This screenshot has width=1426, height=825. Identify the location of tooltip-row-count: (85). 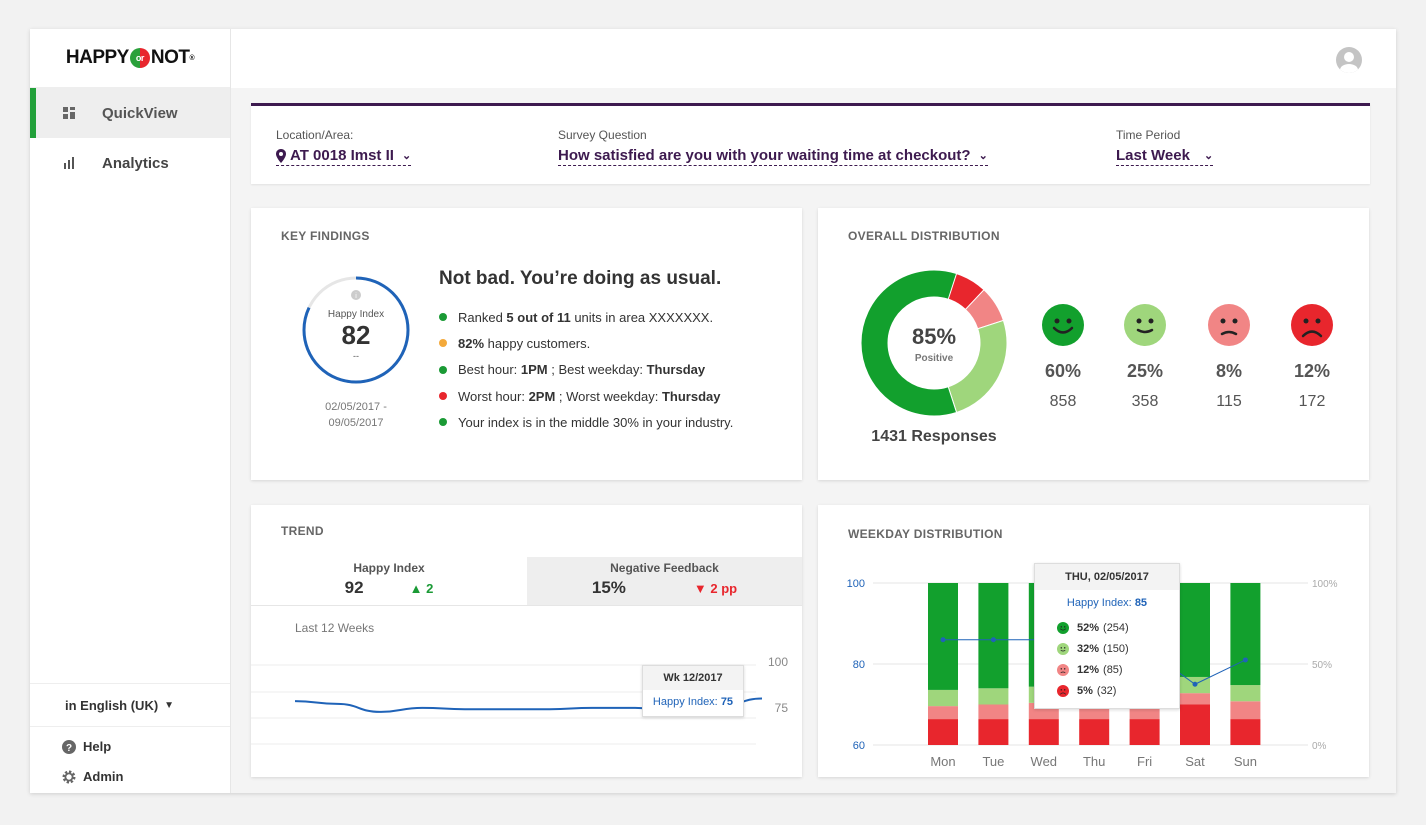
(1113, 669).